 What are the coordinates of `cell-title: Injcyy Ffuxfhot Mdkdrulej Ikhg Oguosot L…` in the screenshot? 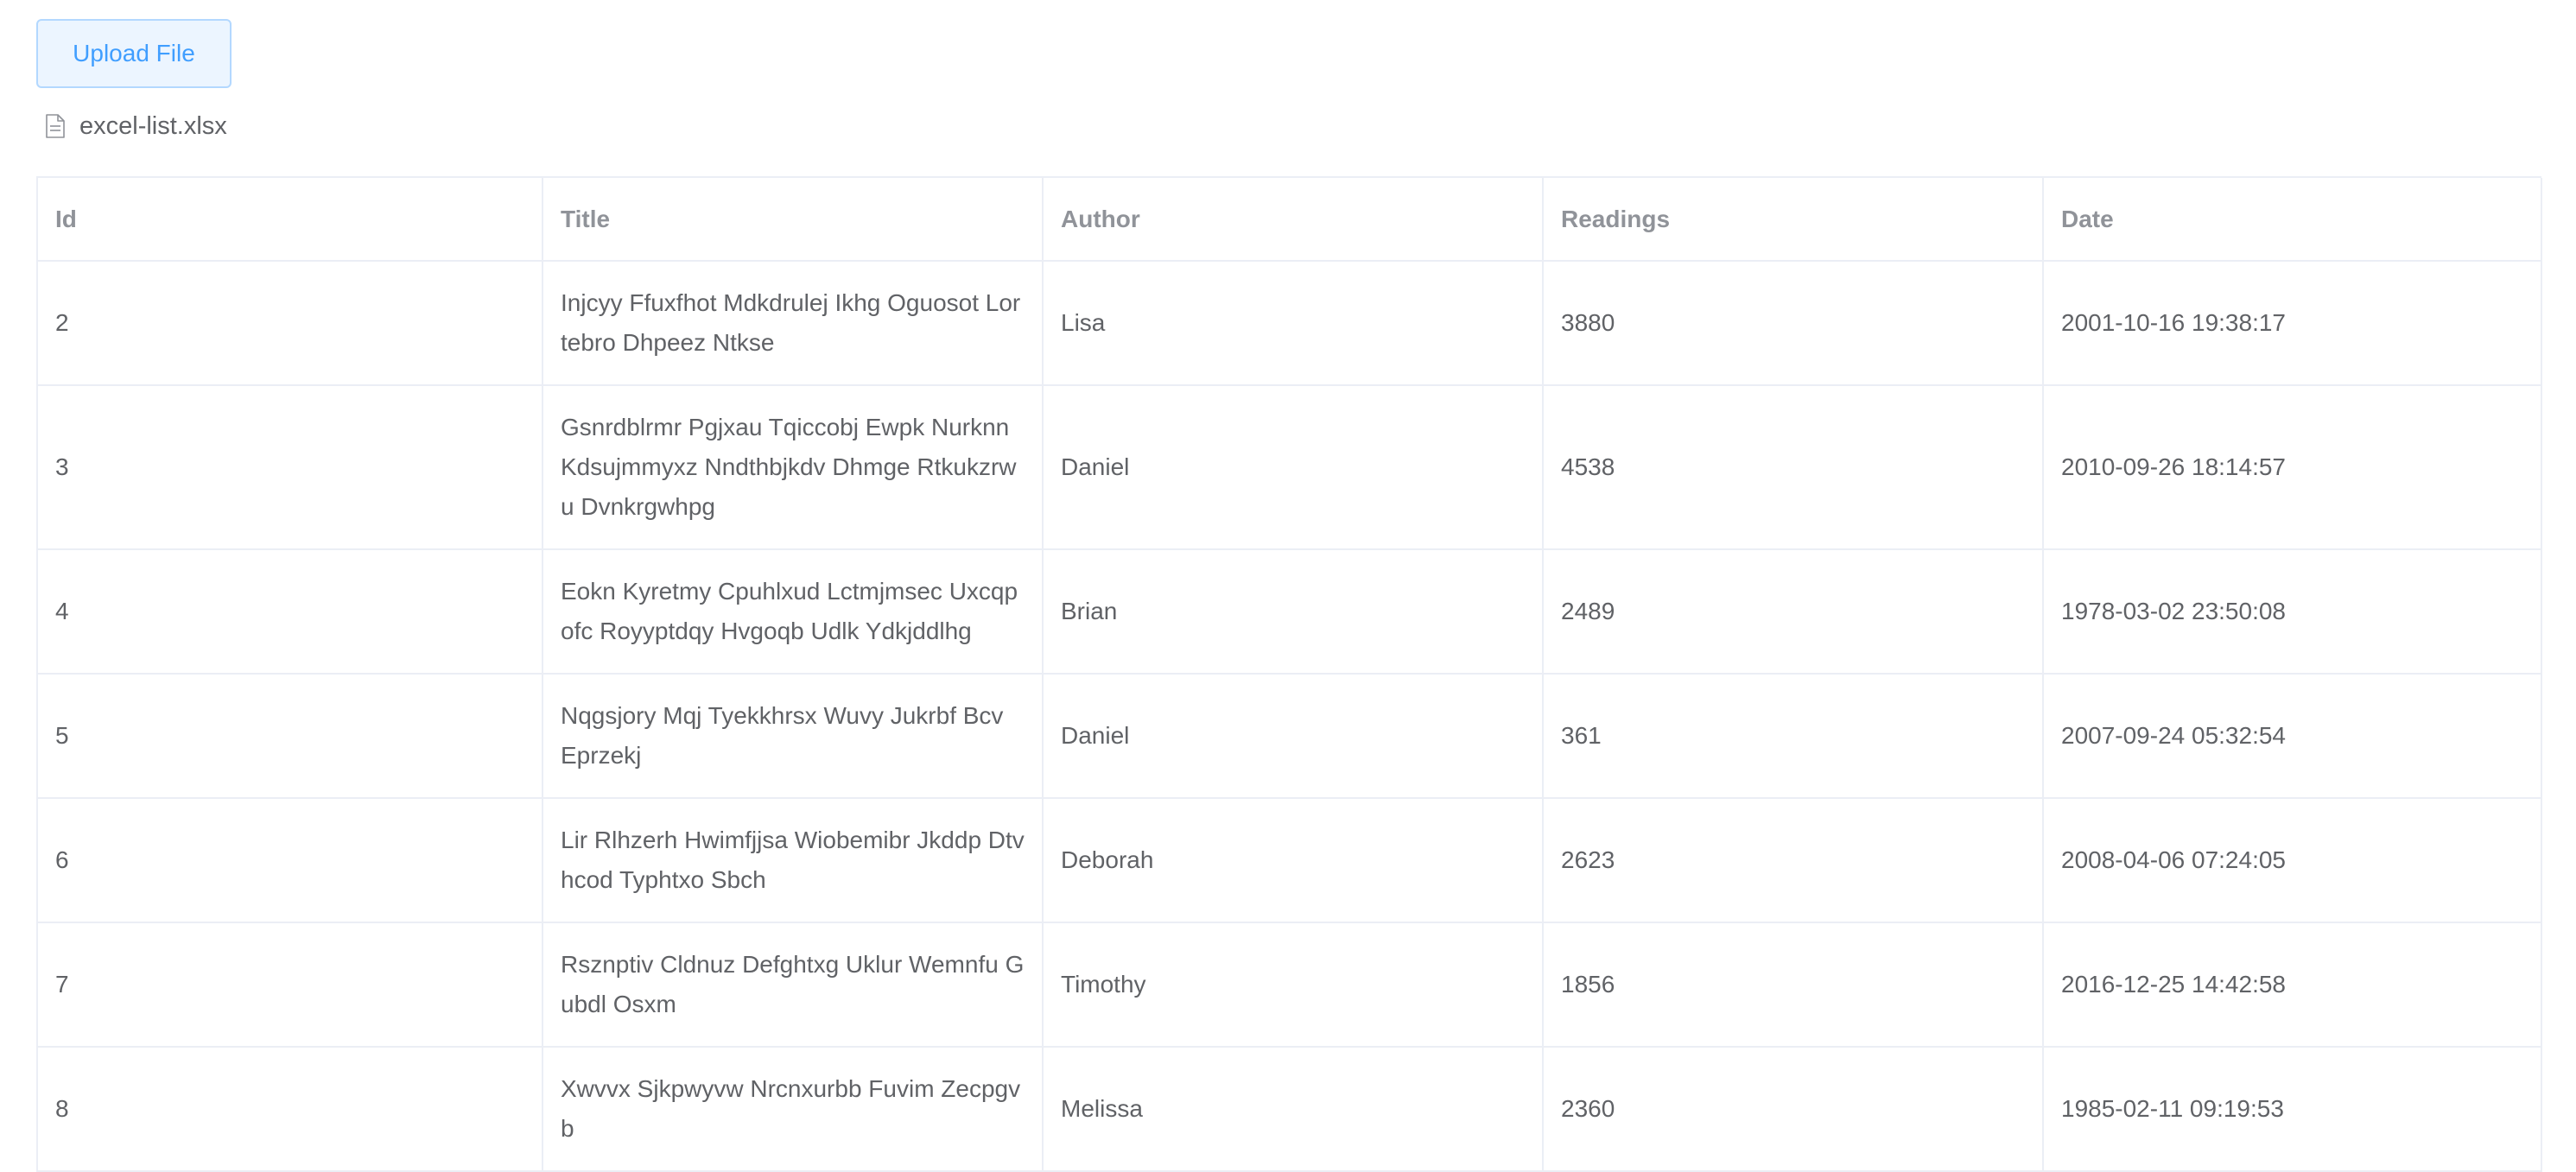 It's located at (793, 323).